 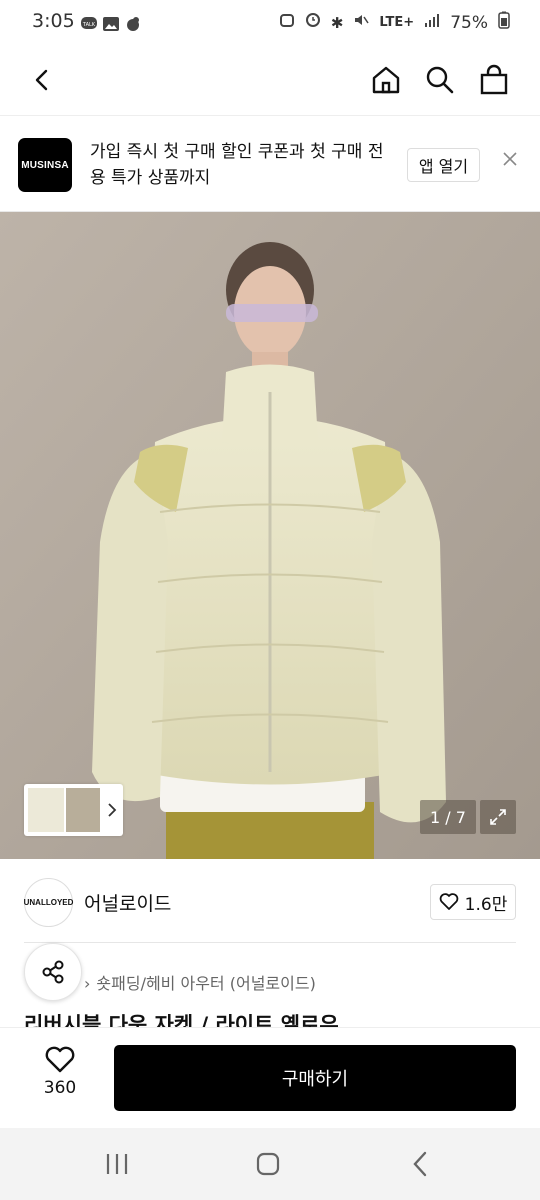 I want to click on chevron-right-icon, so click(x=112, y=810).